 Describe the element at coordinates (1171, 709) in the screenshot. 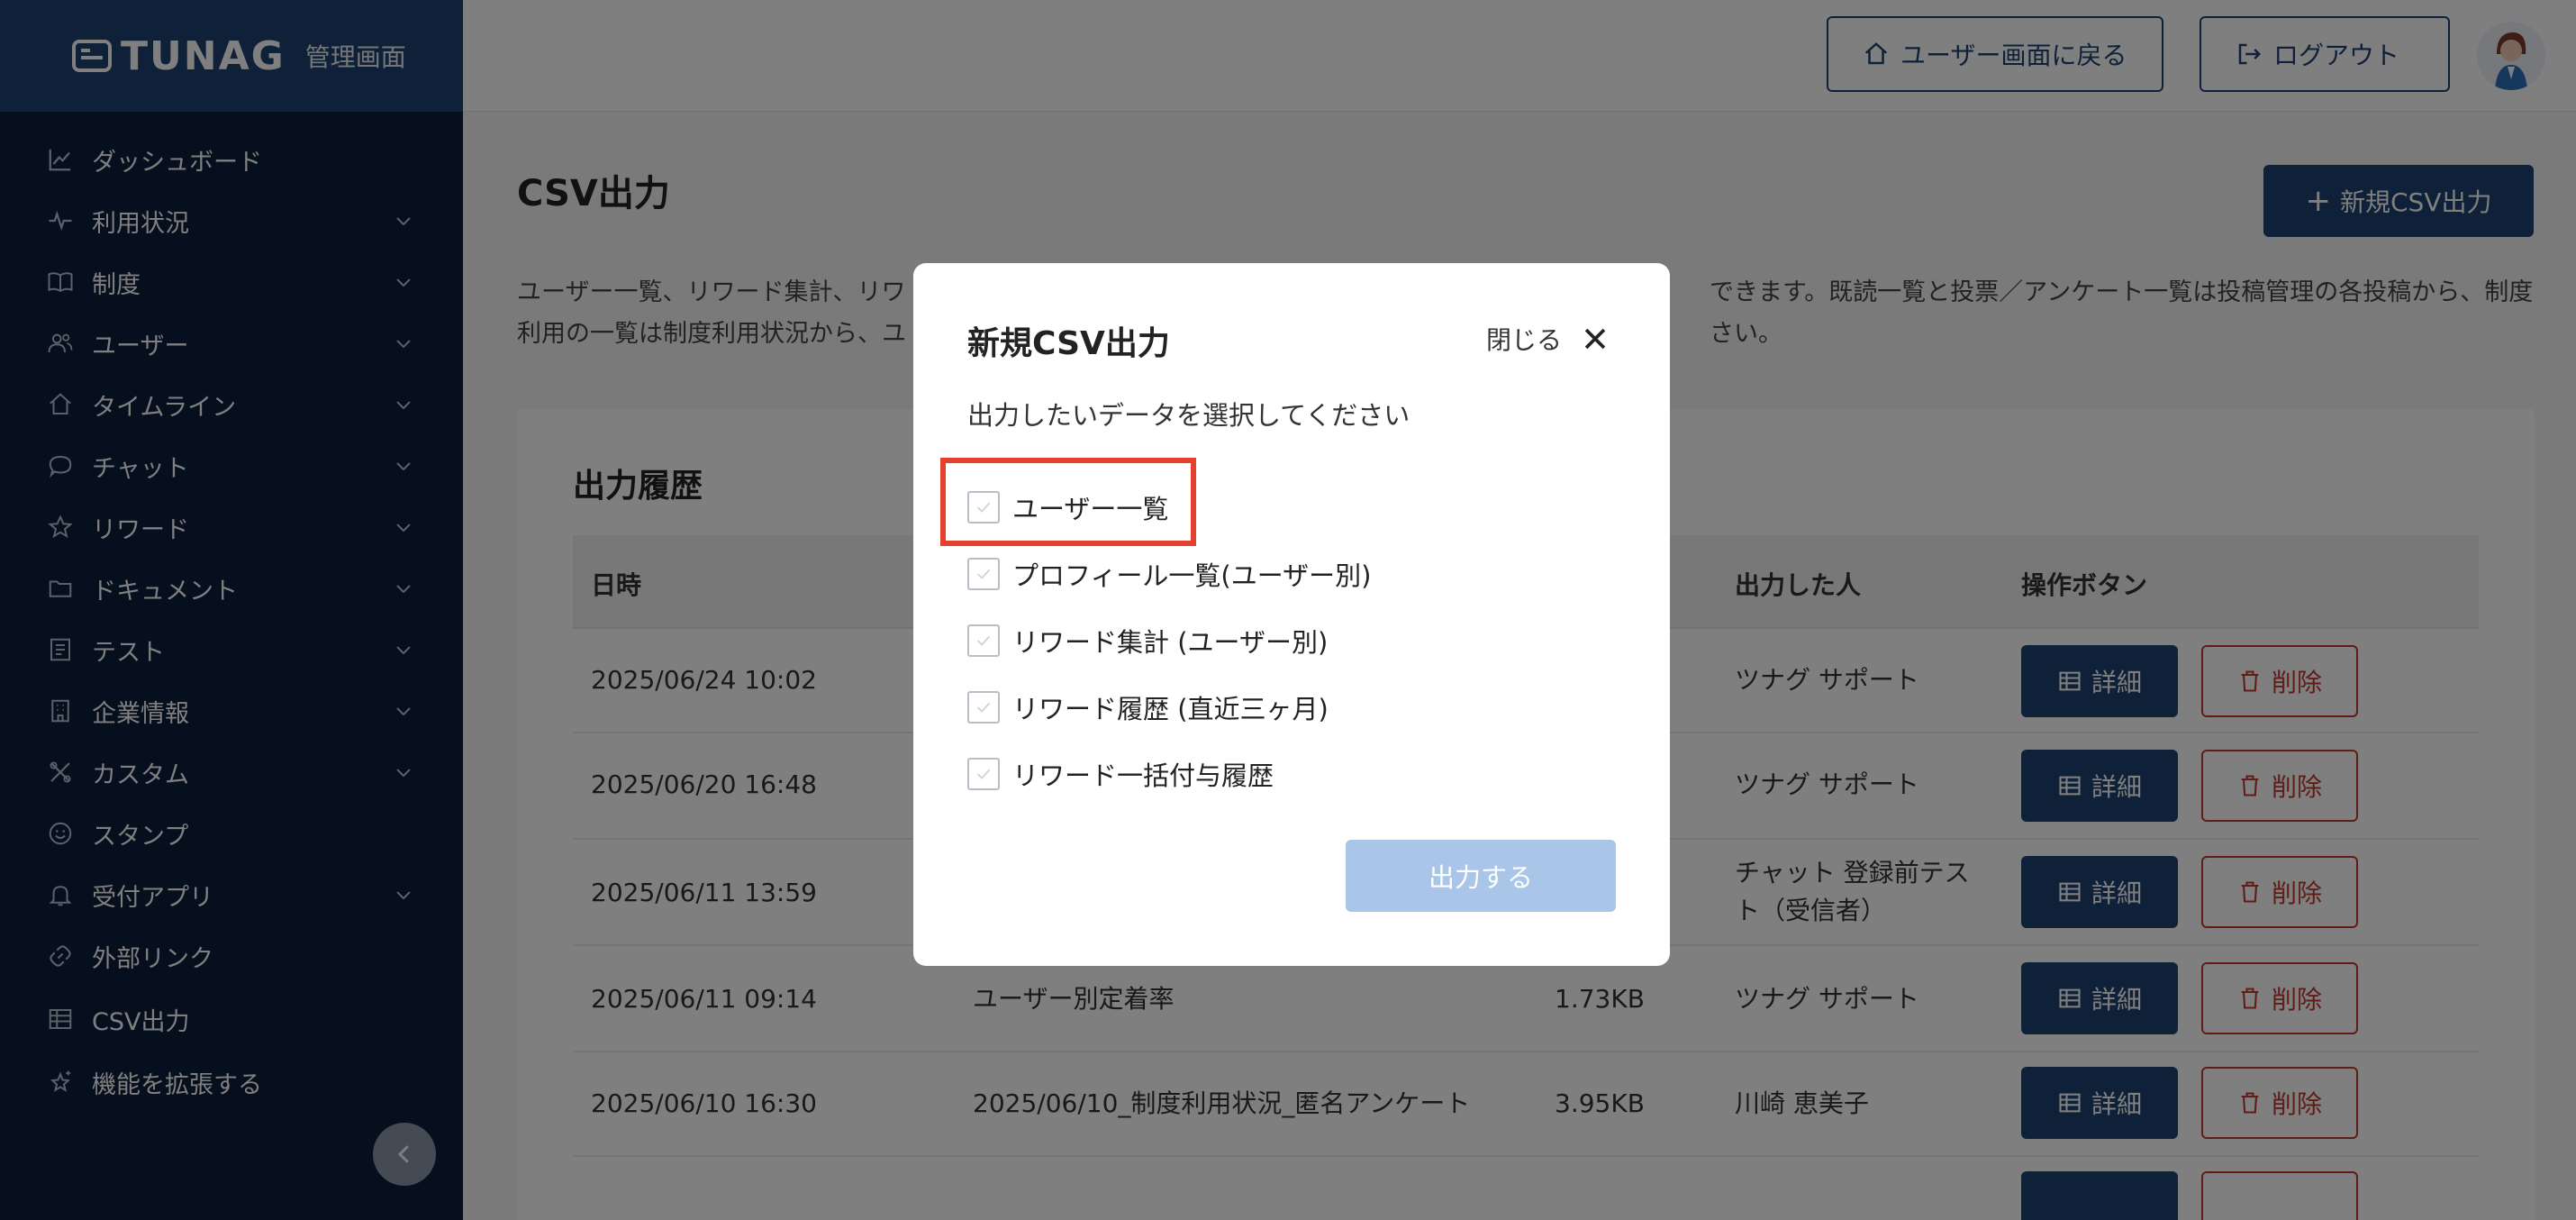

I see `option-label: リワード履歴 (直近三ヶ月)` at that location.